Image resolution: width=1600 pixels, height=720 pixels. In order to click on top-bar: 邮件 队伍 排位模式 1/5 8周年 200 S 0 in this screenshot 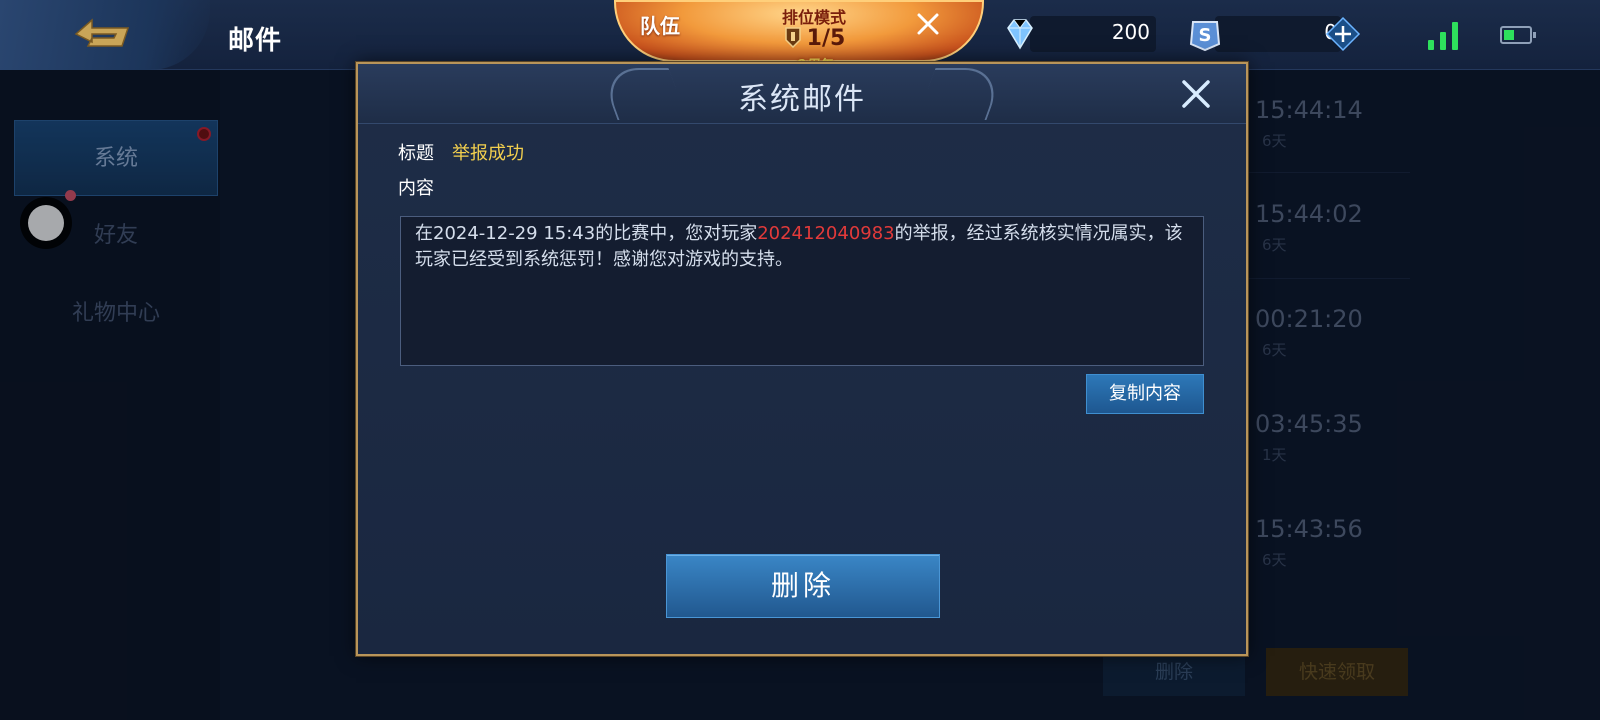, I will do `click(800, 36)`.